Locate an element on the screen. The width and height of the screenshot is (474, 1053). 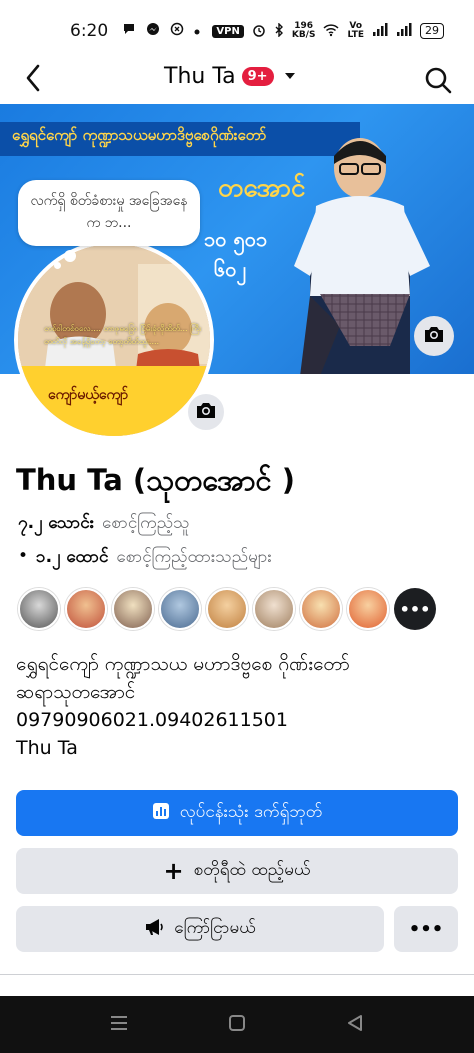
profile-name: Thu Ta (သုတအောင် ) is located at coordinates (155, 480).